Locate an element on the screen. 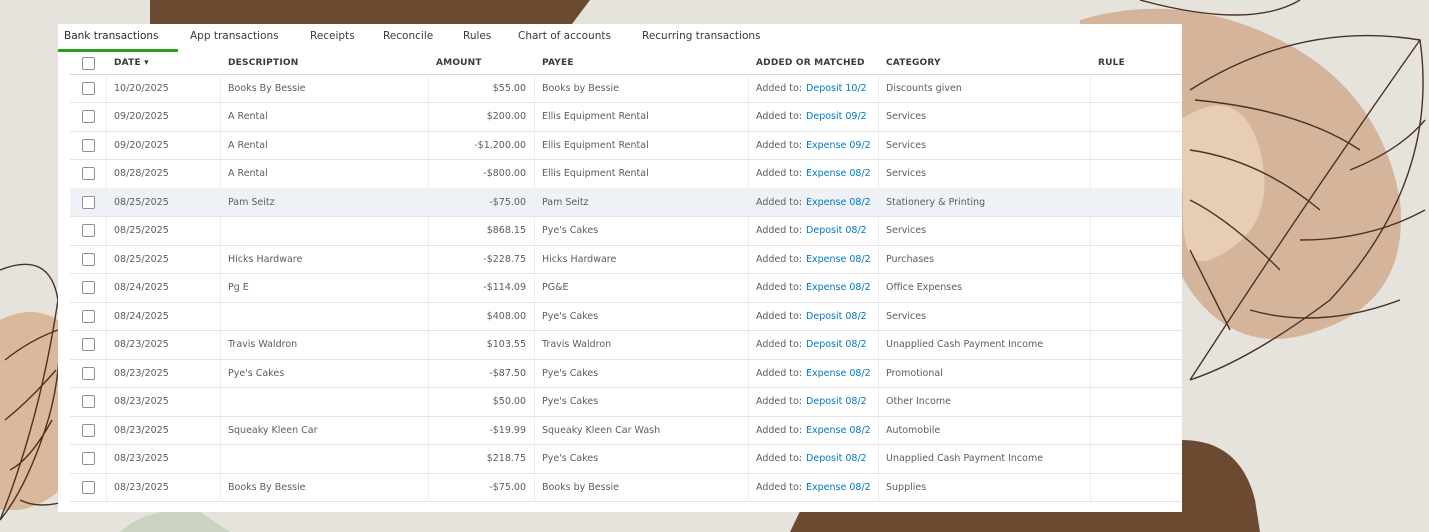 This screenshot has width=1429, height=532. matched-transaction-link: Deposit 10/2 is located at coordinates (836, 88).